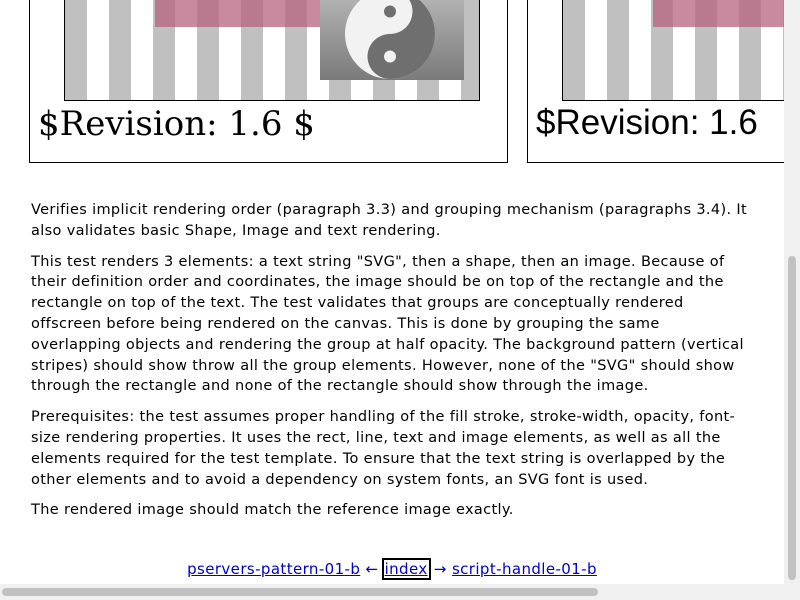 This screenshot has height=600, width=800. I want to click on vertical-scrollbar-thumb, so click(792, 418).